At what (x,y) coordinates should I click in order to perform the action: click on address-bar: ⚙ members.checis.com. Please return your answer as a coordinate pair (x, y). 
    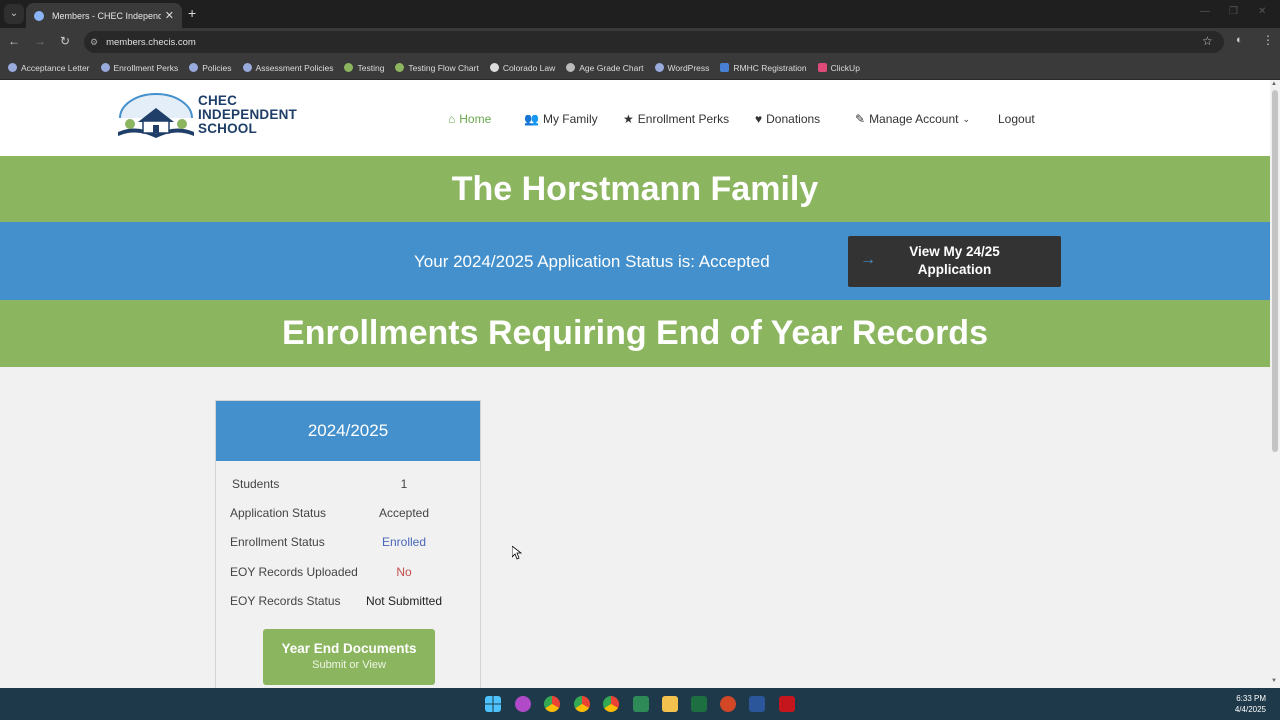
    Looking at the image, I should click on (654, 42).